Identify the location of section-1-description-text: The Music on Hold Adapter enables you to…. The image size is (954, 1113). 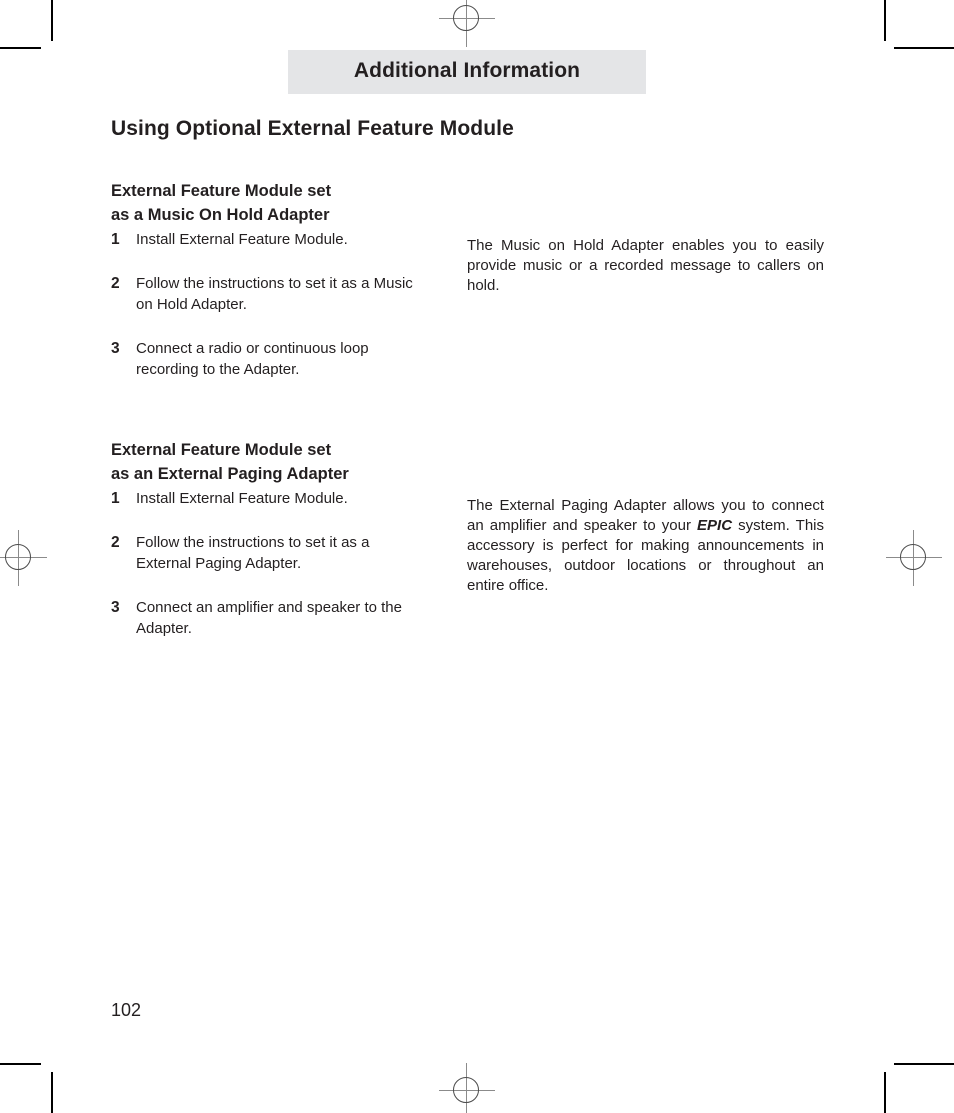
(645, 265).